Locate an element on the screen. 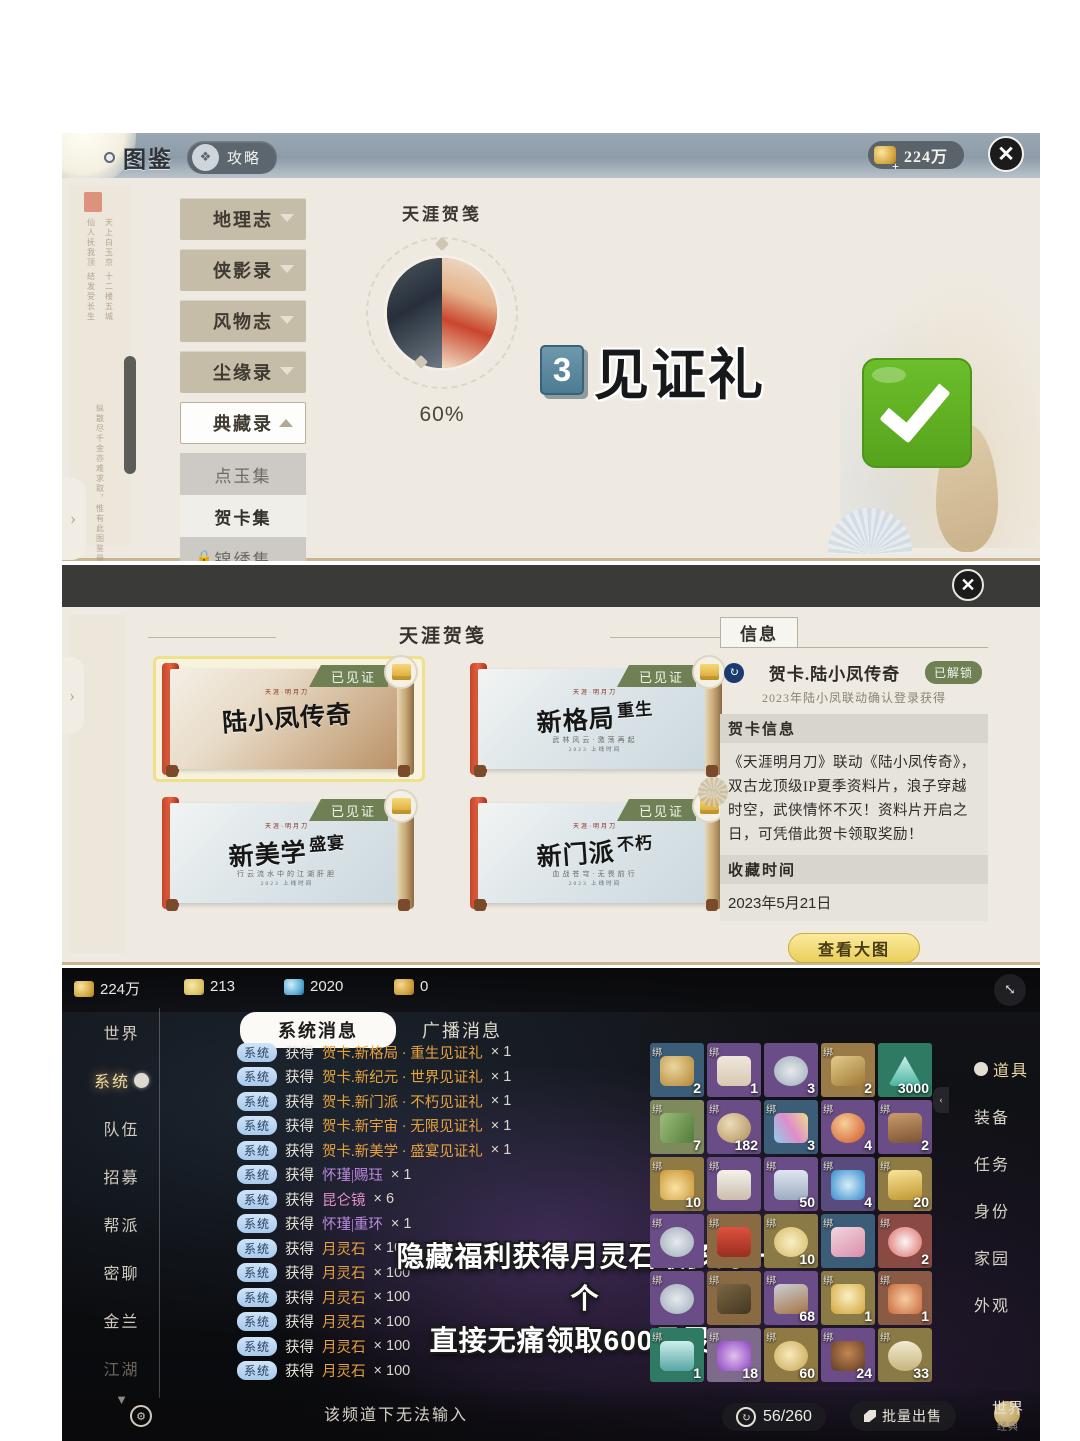  currency-gold: 224万 is located at coordinates (107, 988).